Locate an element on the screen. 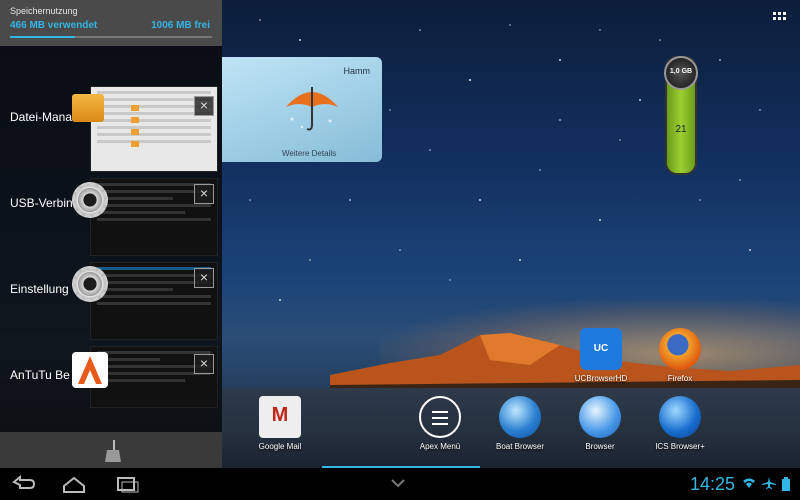  ics-browser-icon is located at coordinates (680, 417).